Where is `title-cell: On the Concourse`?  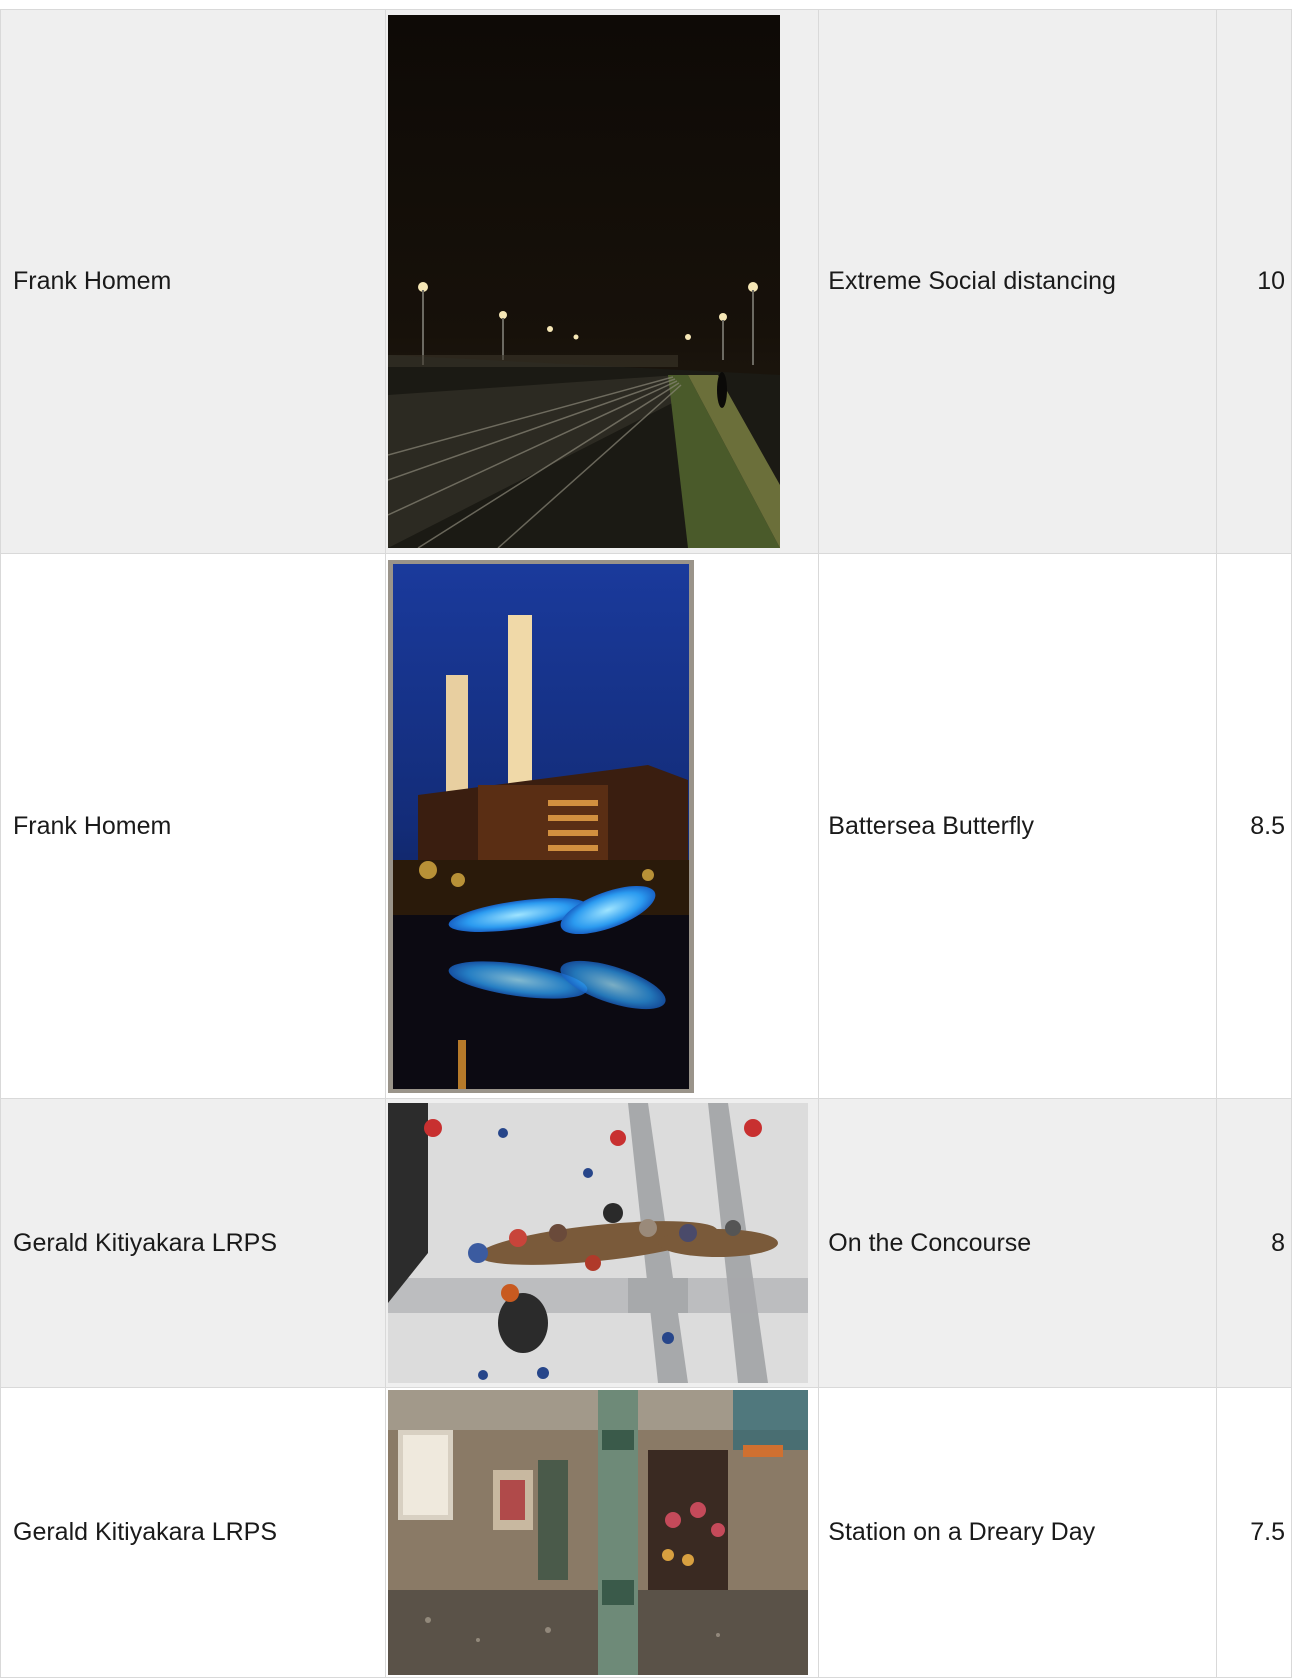 title-cell: On the Concourse is located at coordinates (1017, 1243).